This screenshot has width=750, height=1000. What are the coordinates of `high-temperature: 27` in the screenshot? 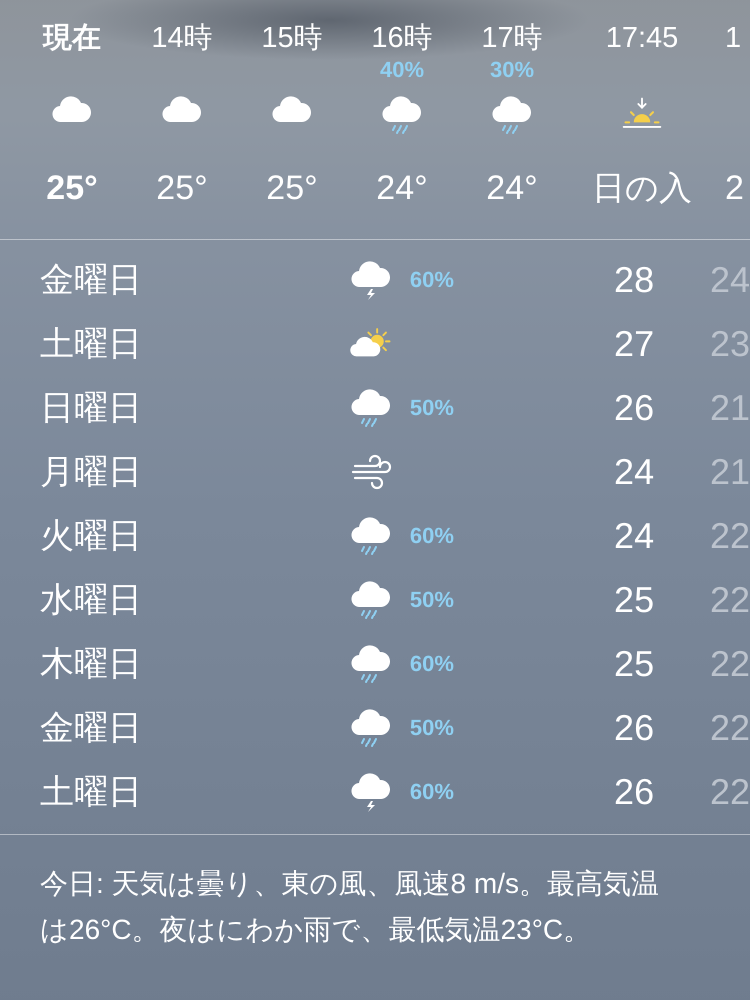 It's located at (633, 344).